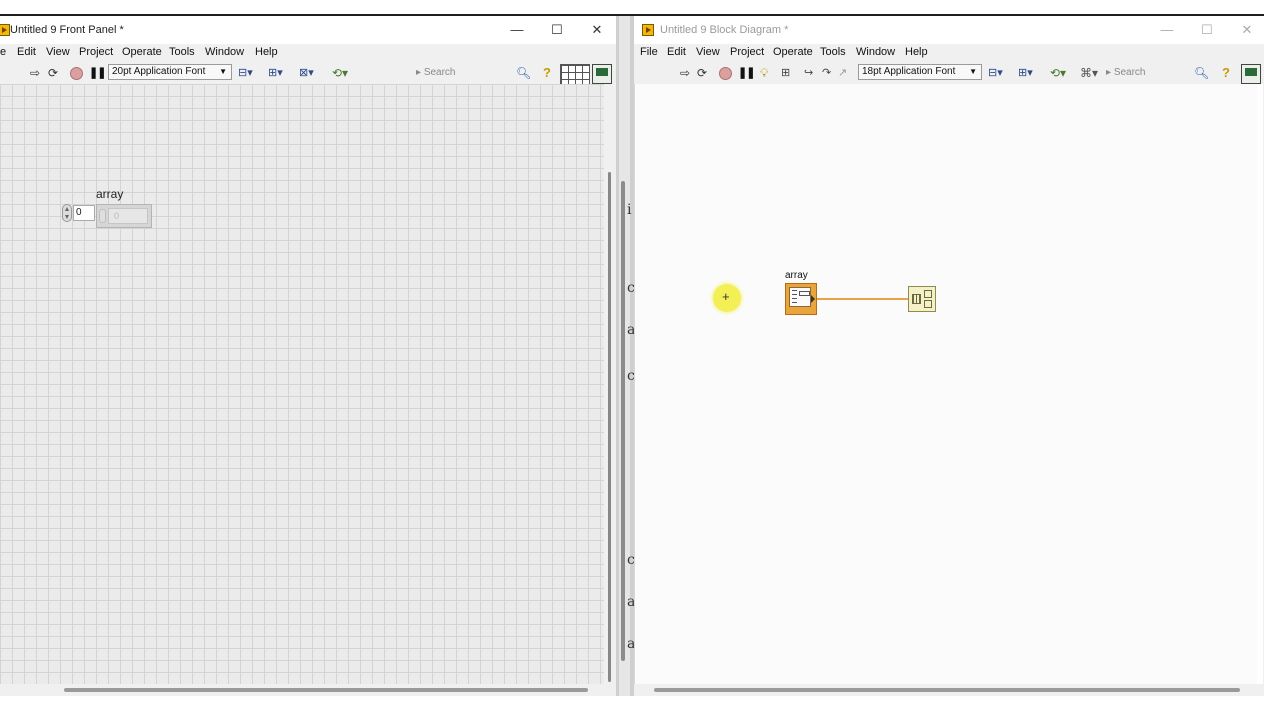 Image resolution: width=1280 pixels, height=720 pixels. Describe the element at coordinates (724, 30) in the screenshot. I see `window-title: Untitled 9 Block Diagram *` at that location.